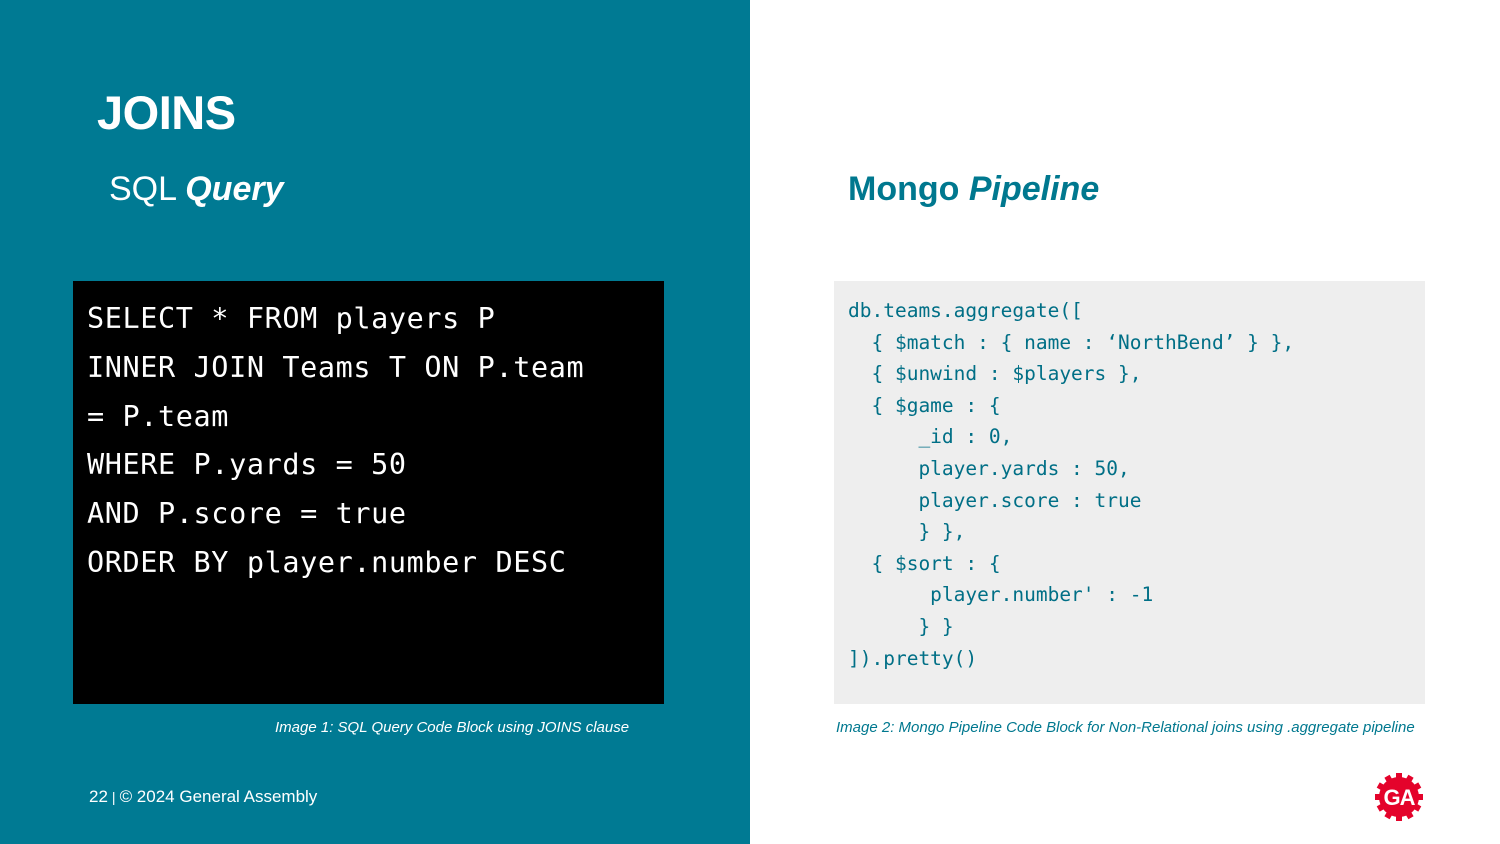  I want to click on mongo-subhead-emphasis: Pipeline, so click(1034, 189).